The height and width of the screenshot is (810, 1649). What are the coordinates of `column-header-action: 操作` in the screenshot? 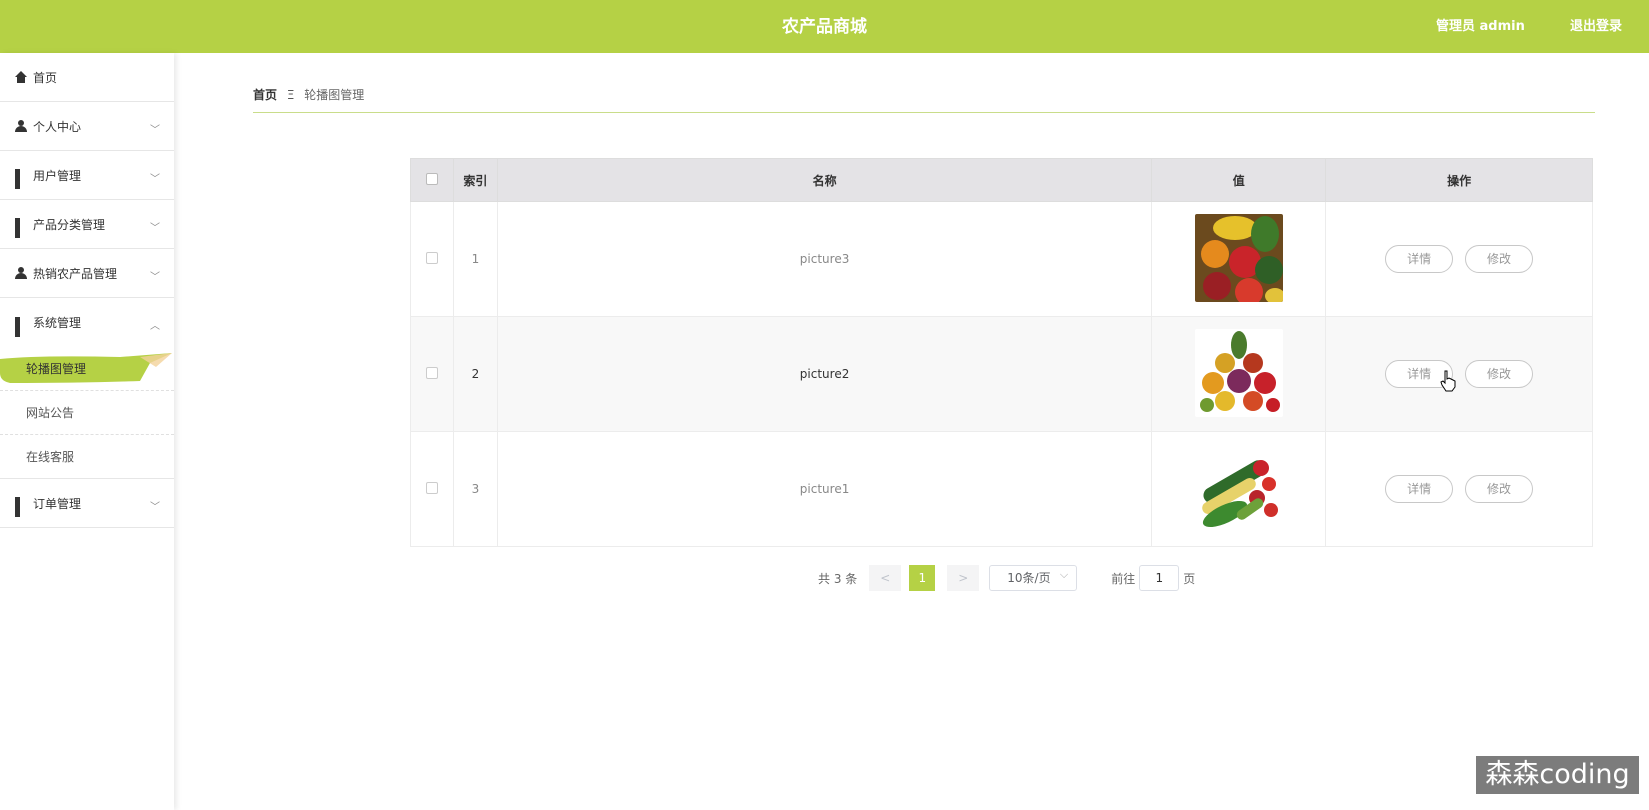 It's located at (1459, 180).